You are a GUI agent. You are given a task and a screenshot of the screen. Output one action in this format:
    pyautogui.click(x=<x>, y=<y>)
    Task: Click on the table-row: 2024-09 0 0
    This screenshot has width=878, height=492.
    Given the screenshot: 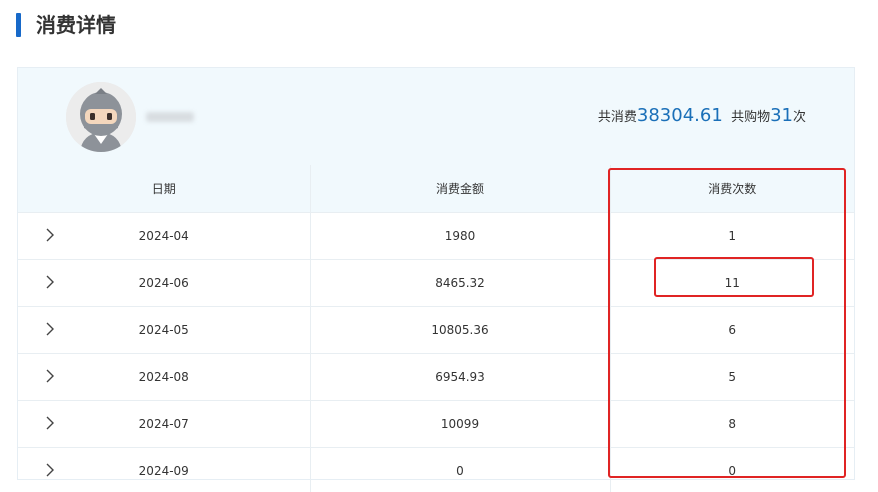 What is the action you would take?
    pyautogui.click(x=436, y=469)
    